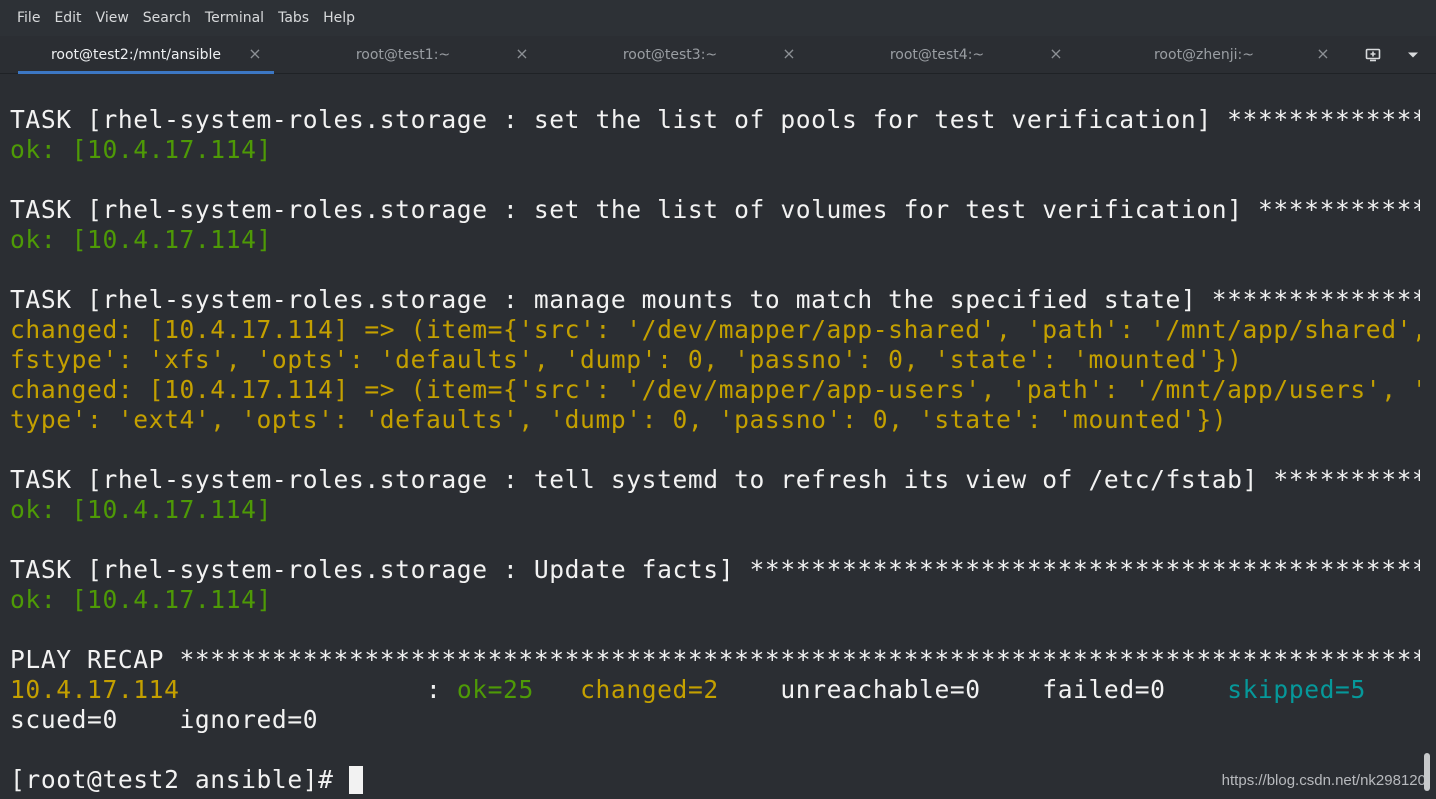 This screenshot has height=799, width=1436. What do you see at coordinates (136, 55) in the screenshot?
I see `tab-label: root@test2:/mnt/ansible` at bounding box center [136, 55].